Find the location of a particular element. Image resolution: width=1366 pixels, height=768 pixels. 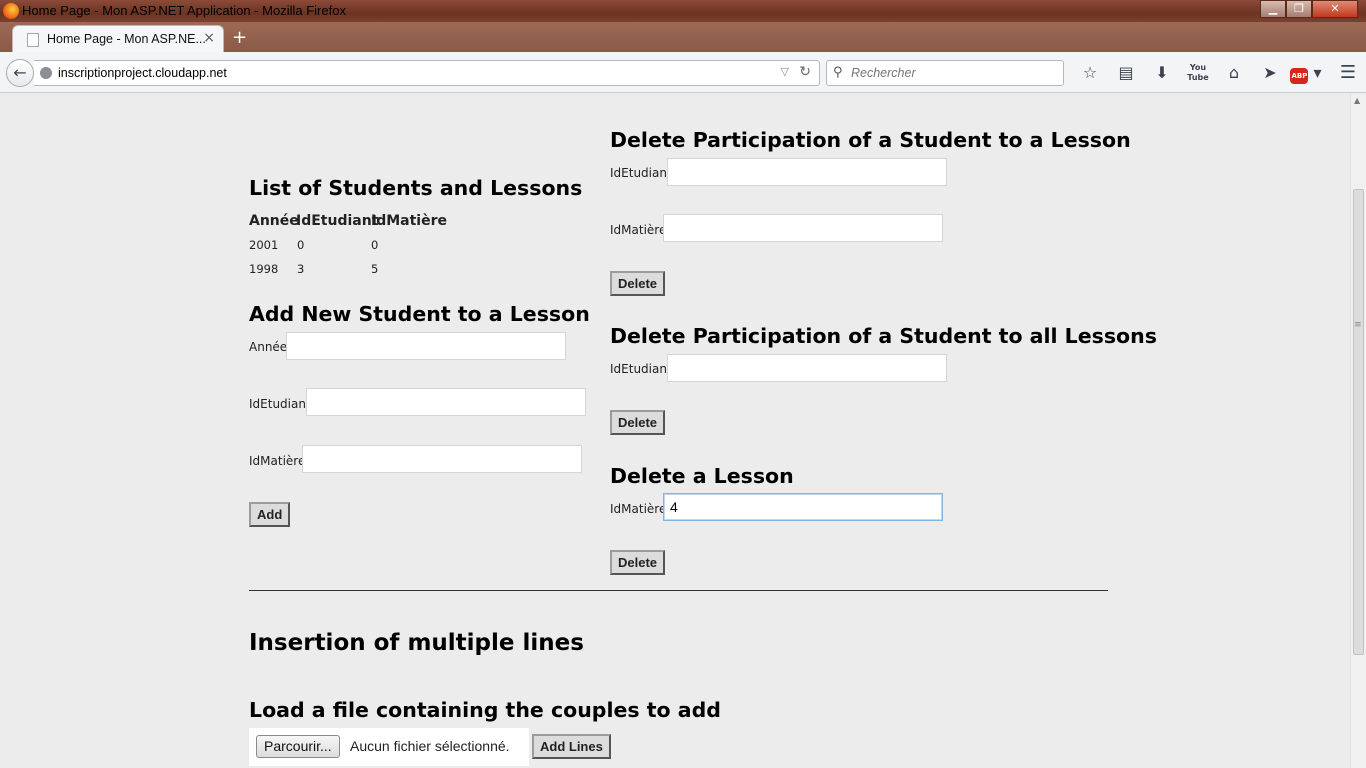

page-favicon-icon is located at coordinates (33, 40).